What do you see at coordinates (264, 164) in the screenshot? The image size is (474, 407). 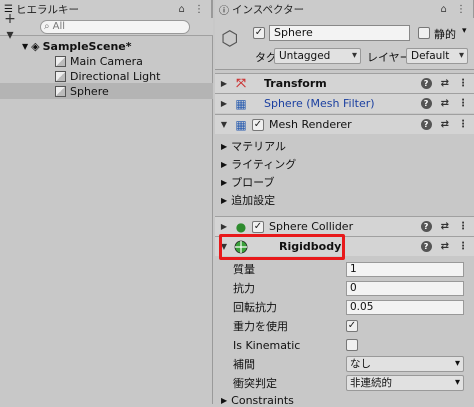 I see `section-label: ライティング` at bounding box center [264, 164].